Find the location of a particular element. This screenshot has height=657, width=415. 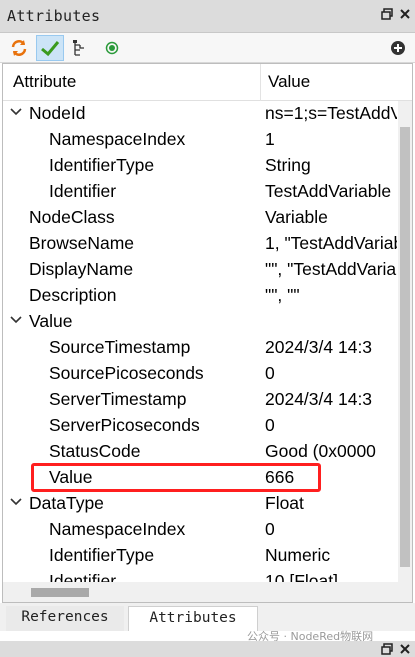

float-icon is located at coordinates (387, 15).